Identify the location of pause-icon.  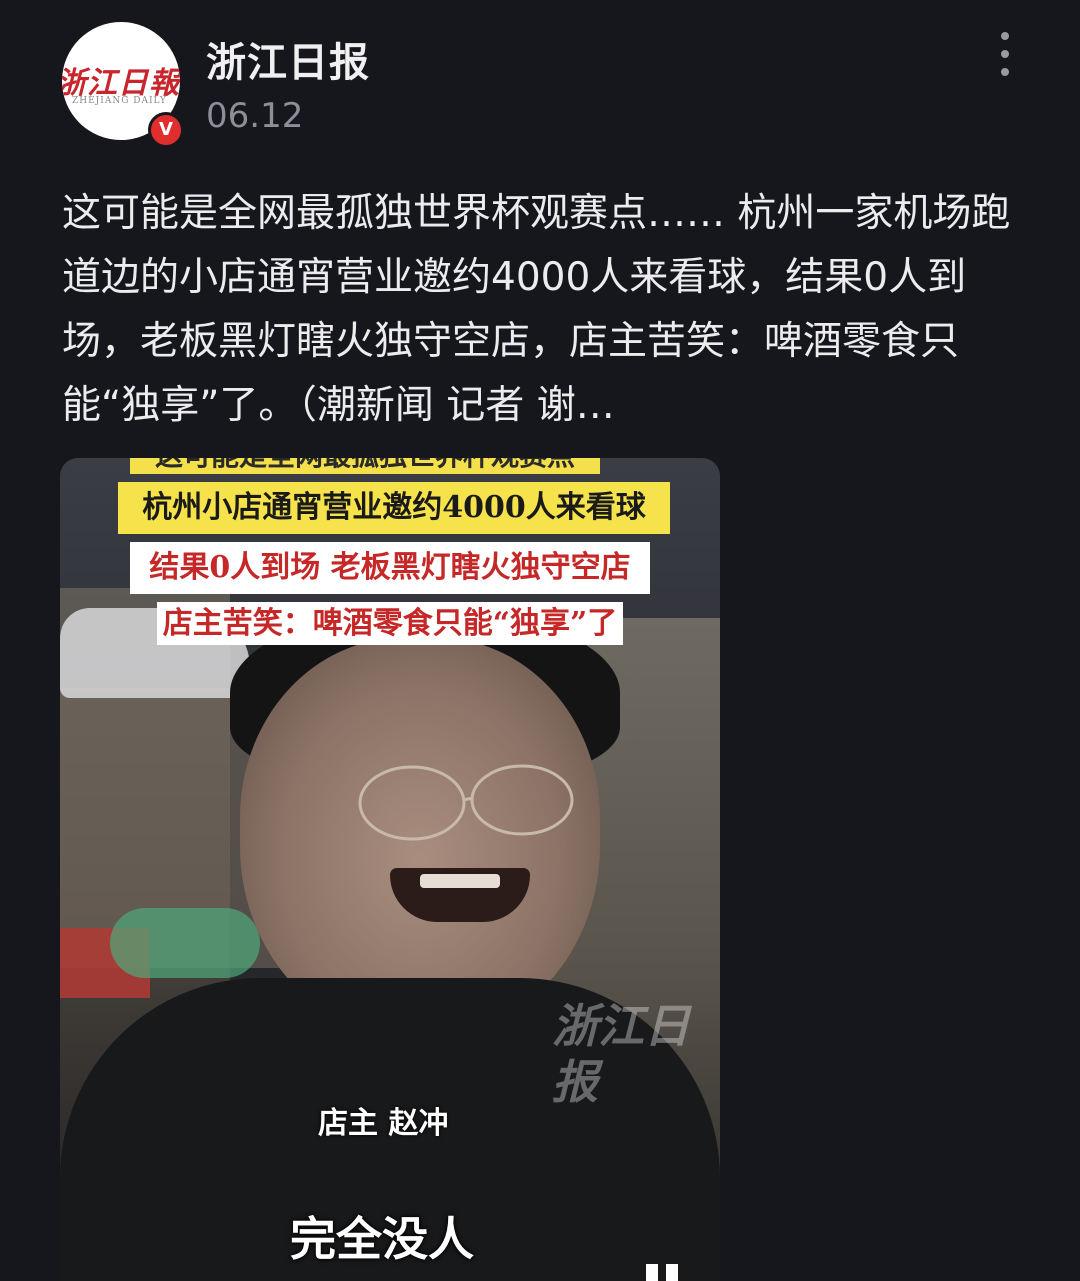
(666, 1272).